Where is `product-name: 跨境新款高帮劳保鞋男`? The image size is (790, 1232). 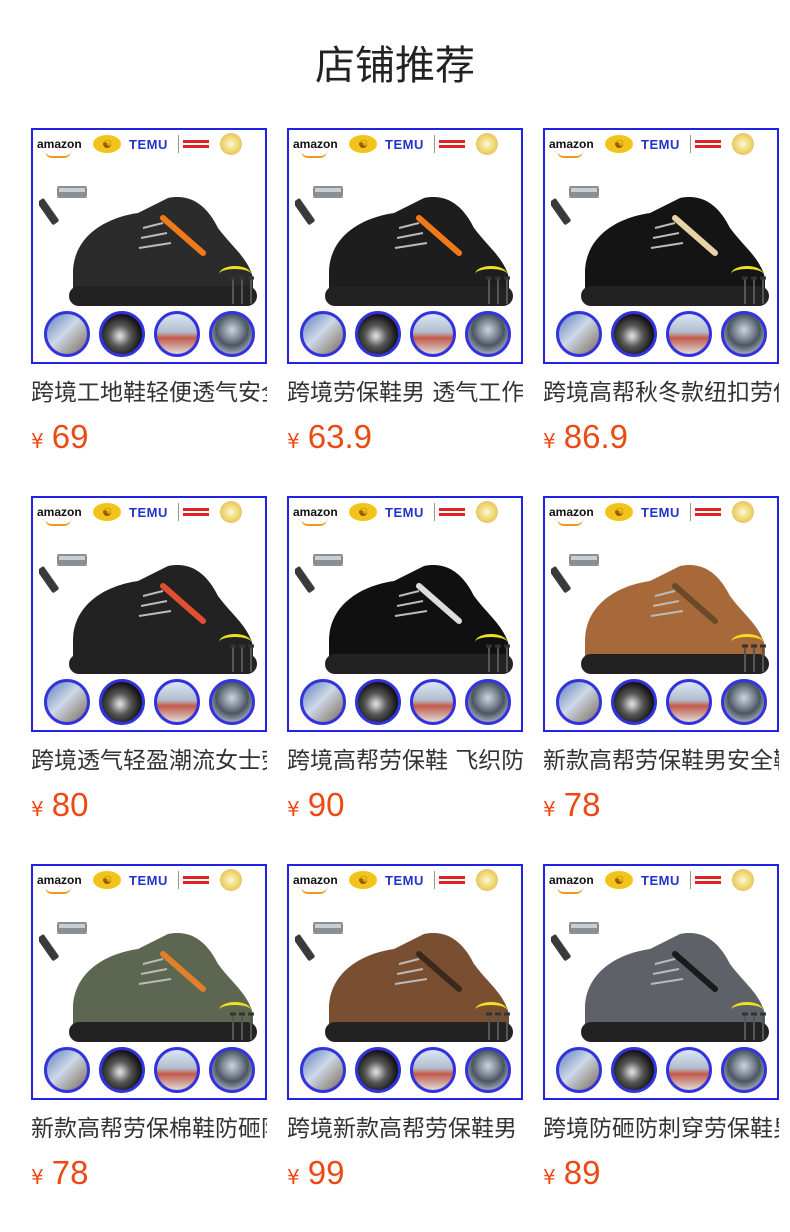
product-name: 跨境新款高帮劳保鞋男 is located at coordinates (405, 1129).